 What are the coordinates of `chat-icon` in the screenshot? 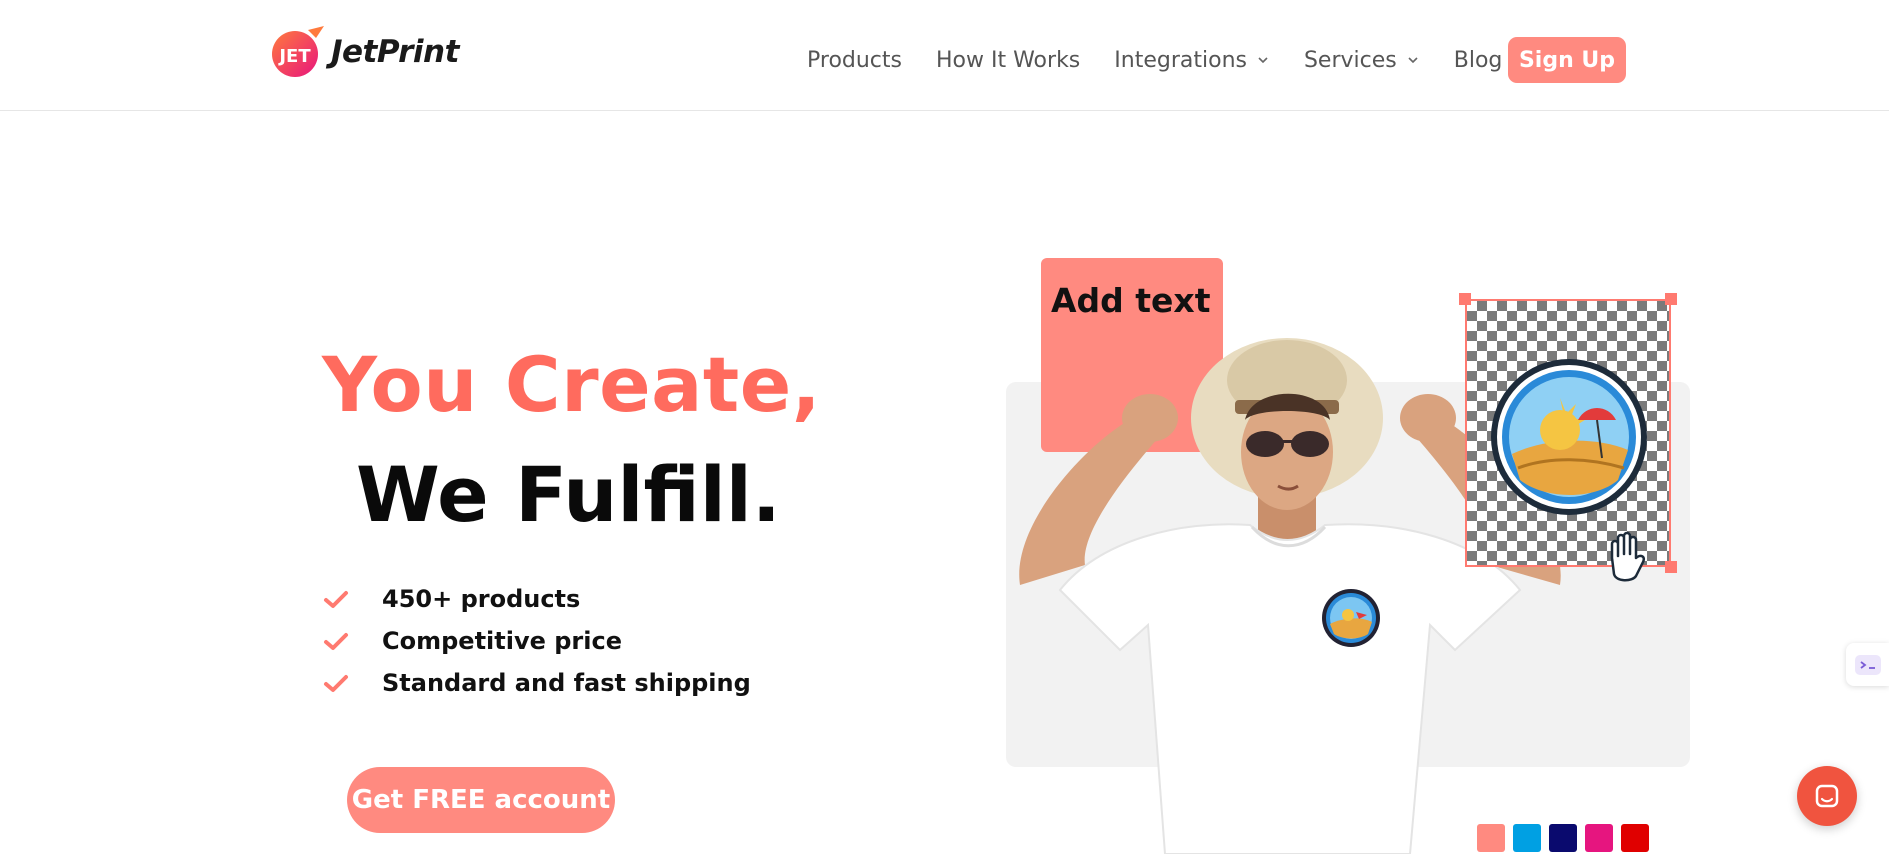 It's located at (1827, 796).